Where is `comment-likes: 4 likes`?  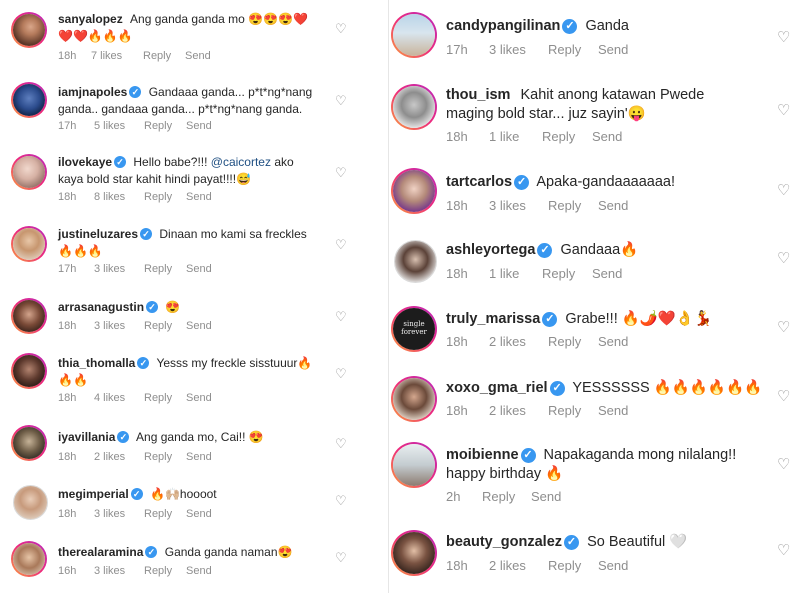
comment-likes: 4 likes is located at coordinates (119, 398).